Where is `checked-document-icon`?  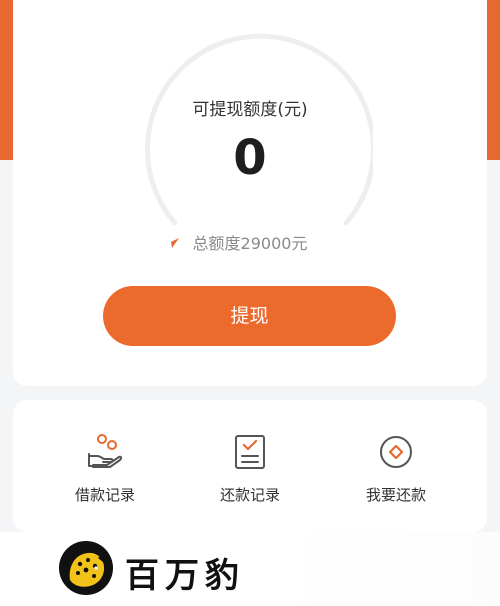
checked-document-icon is located at coordinates (250, 452).